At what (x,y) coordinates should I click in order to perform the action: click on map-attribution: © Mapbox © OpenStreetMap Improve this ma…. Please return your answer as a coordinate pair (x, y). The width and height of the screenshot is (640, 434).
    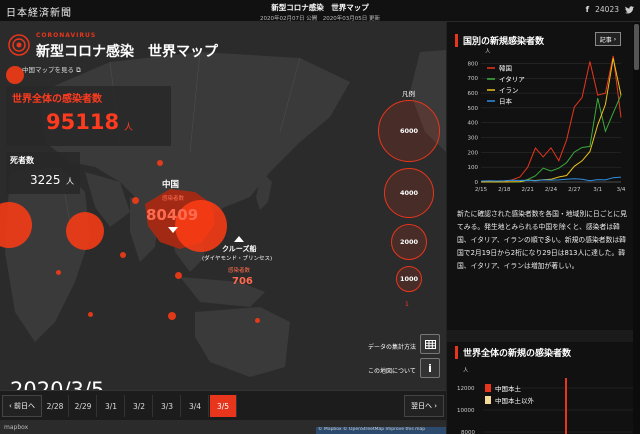
    Looking at the image, I should click on (381, 430).